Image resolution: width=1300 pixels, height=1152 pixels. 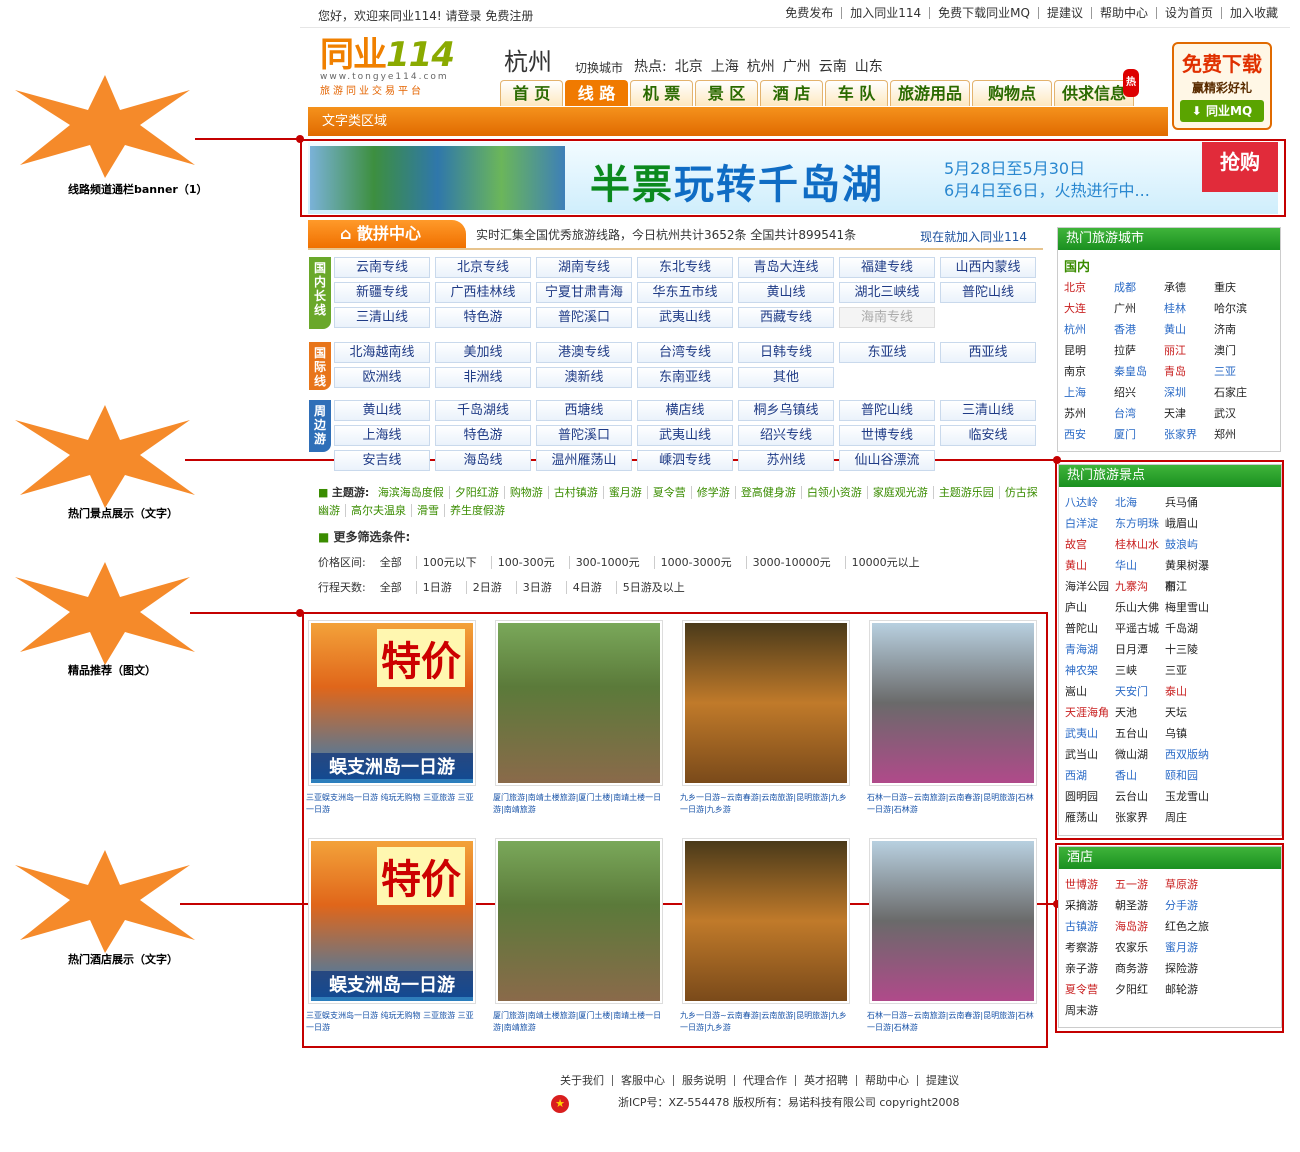 What do you see at coordinates (765, 804) in the screenshot?
I see `product-caption: 九乡一日游~云南春游|云南旅游|昆明旅游|九乡一日游|九乡游` at bounding box center [765, 804].